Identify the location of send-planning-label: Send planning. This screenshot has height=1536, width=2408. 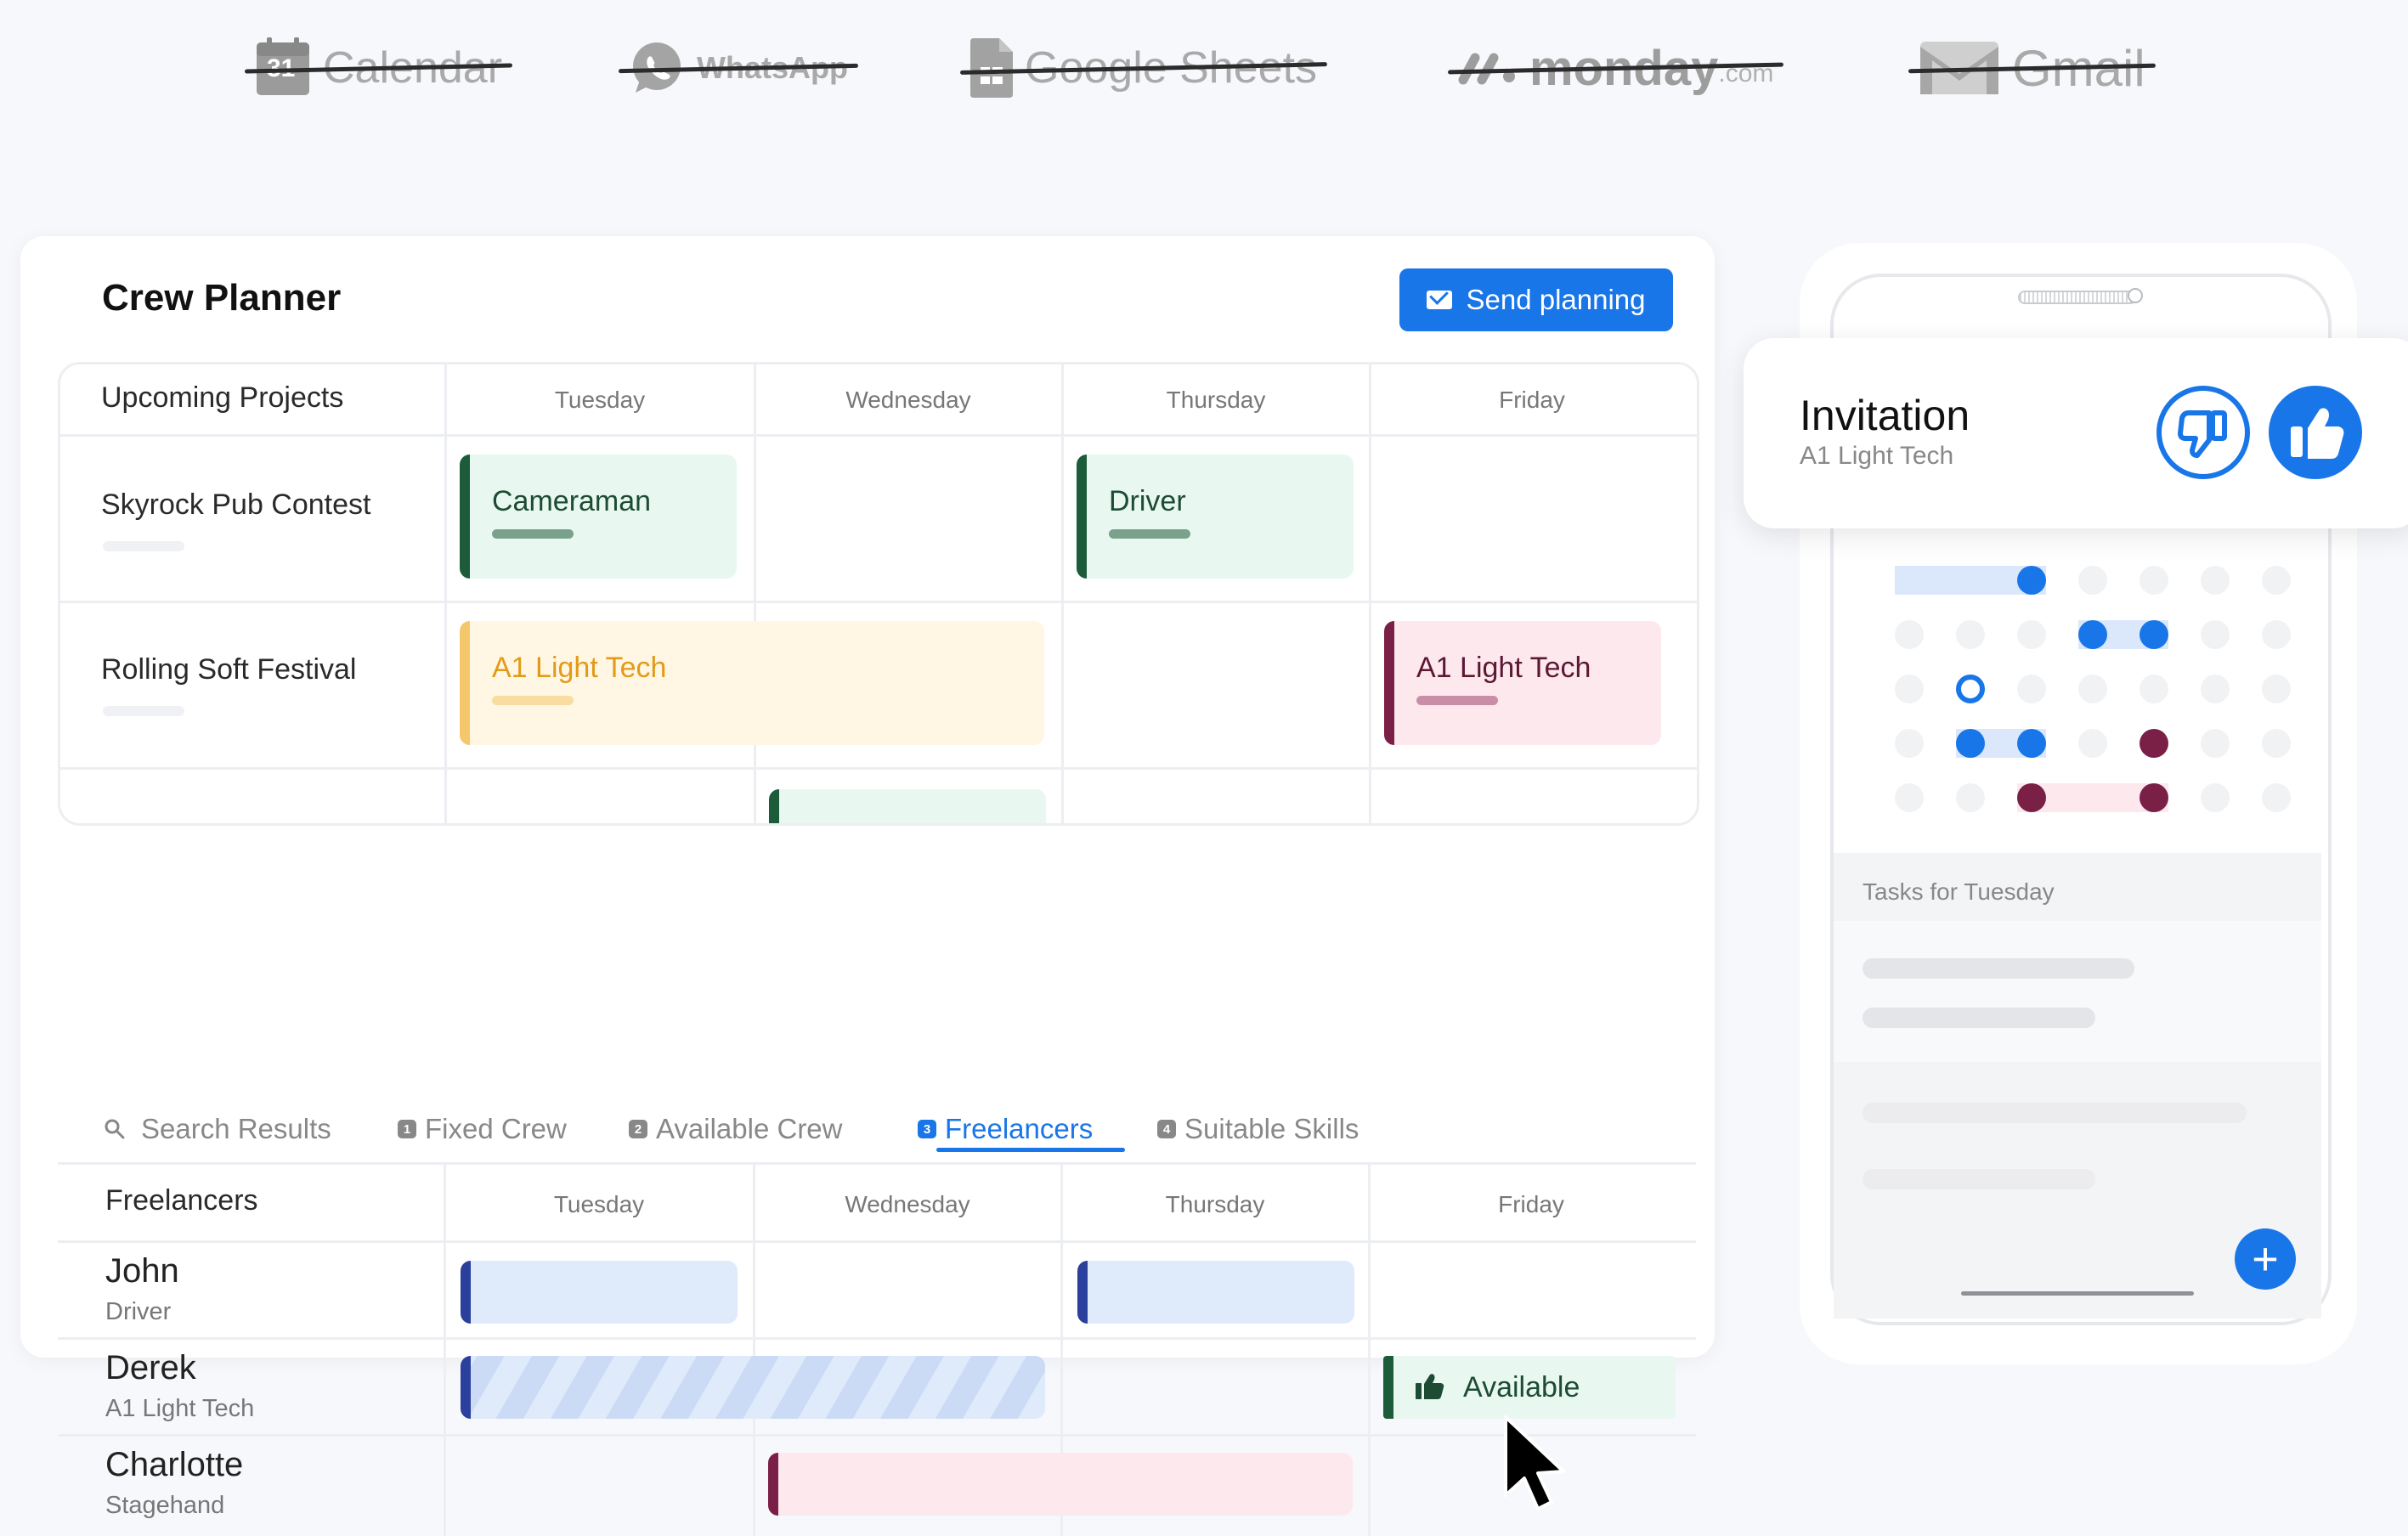
(1556, 299).